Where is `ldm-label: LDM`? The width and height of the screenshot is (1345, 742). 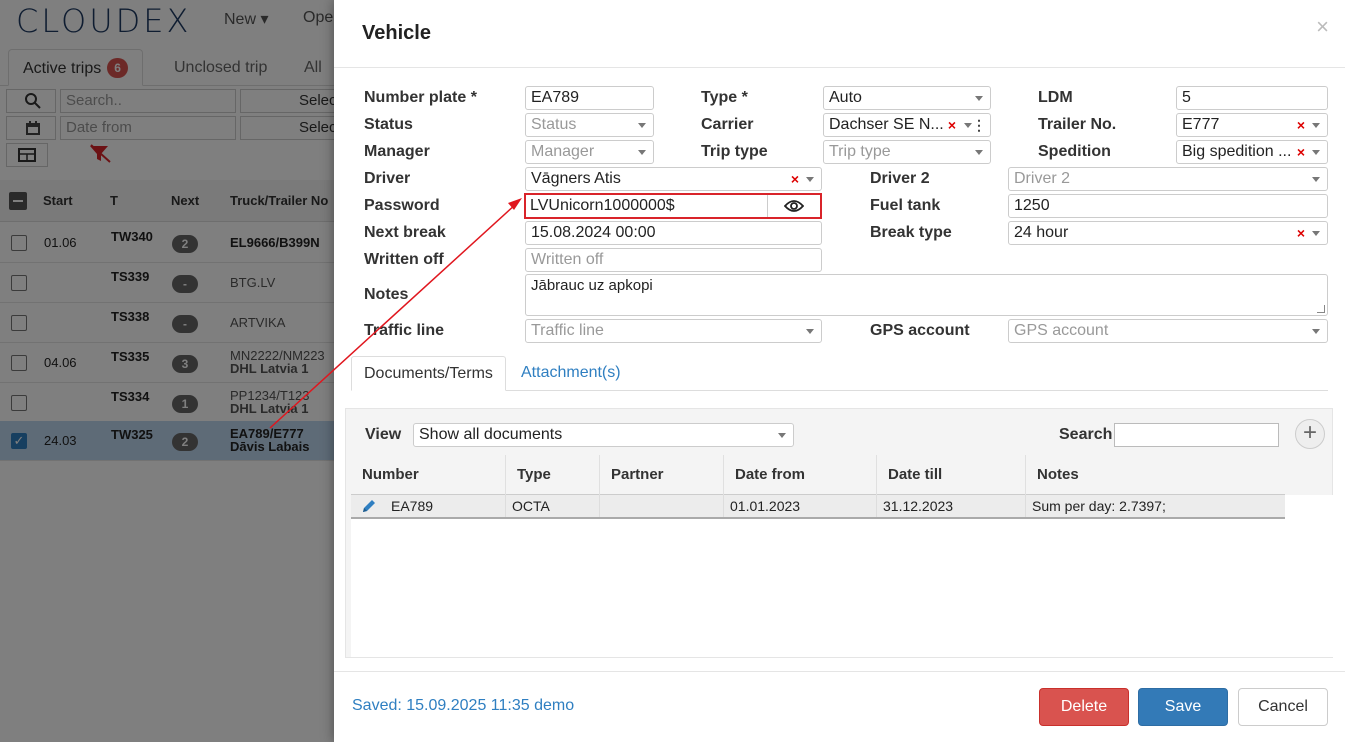
ldm-label: LDM is located at coordinates (1055, 97).